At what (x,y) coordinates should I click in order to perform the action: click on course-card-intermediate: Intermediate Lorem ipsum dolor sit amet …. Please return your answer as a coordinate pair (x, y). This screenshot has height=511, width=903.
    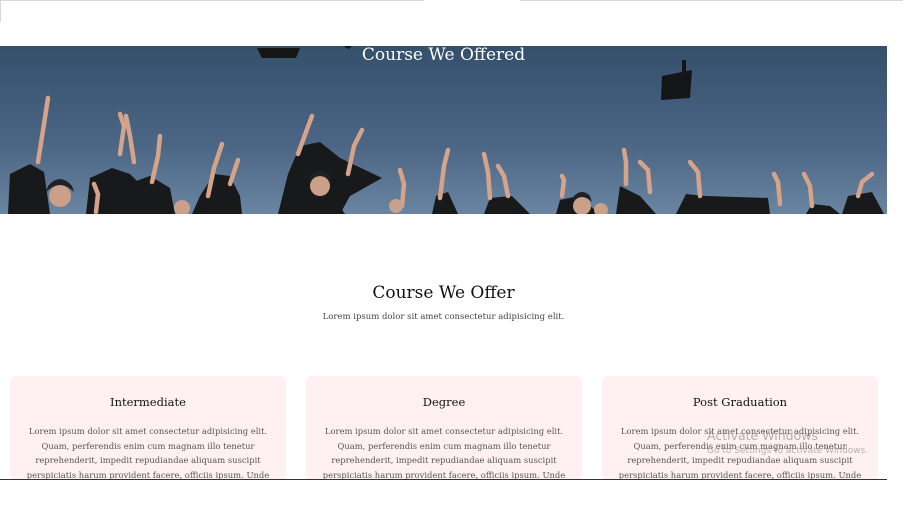
    Looking at the image, I should click on (148, 428).